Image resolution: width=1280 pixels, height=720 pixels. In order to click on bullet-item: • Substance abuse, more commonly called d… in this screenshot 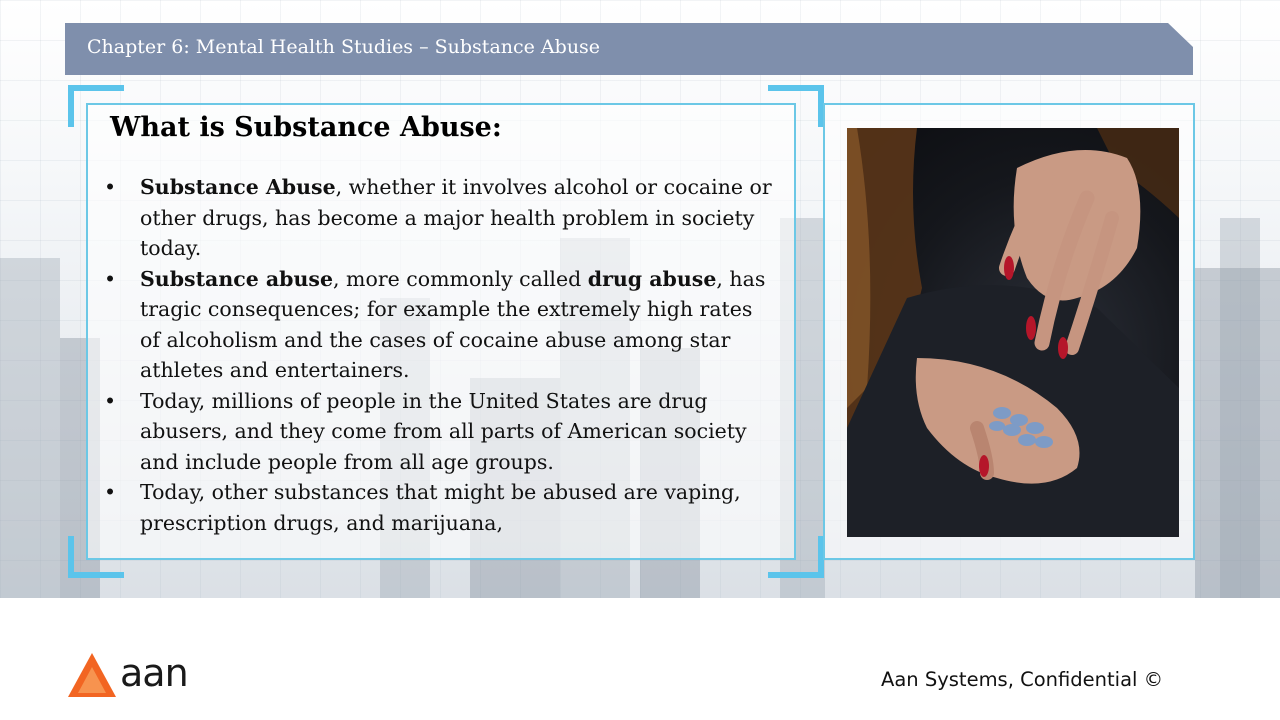, I will do `click(440, 325)`.